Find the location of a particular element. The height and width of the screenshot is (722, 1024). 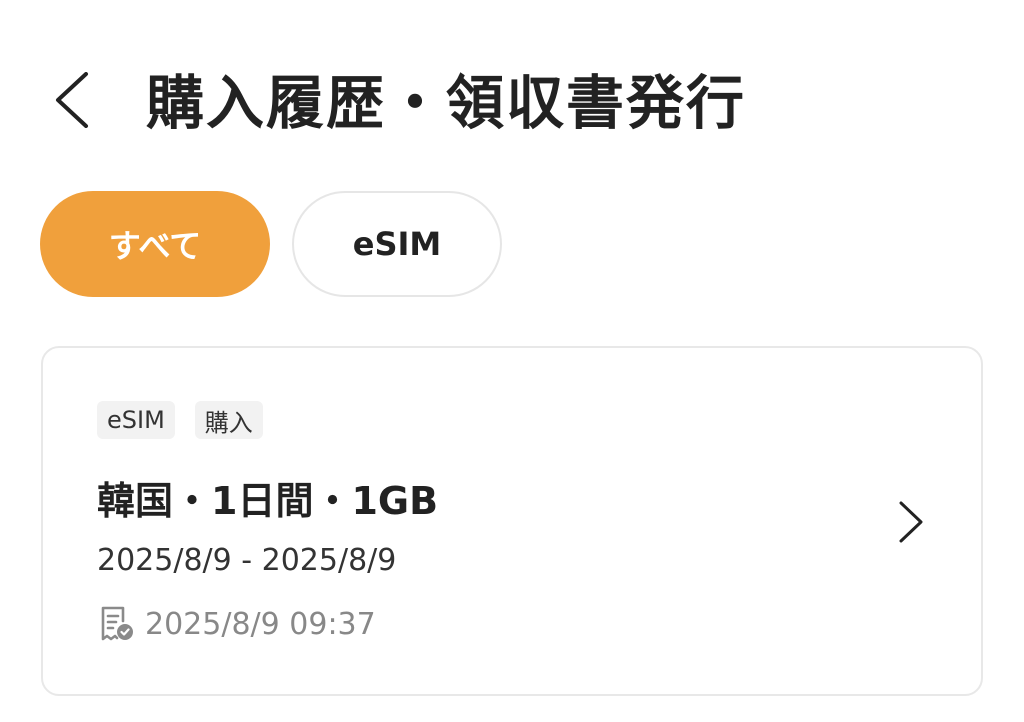

order-tags: eSIM 購入 is located at coordinates (180, 420).